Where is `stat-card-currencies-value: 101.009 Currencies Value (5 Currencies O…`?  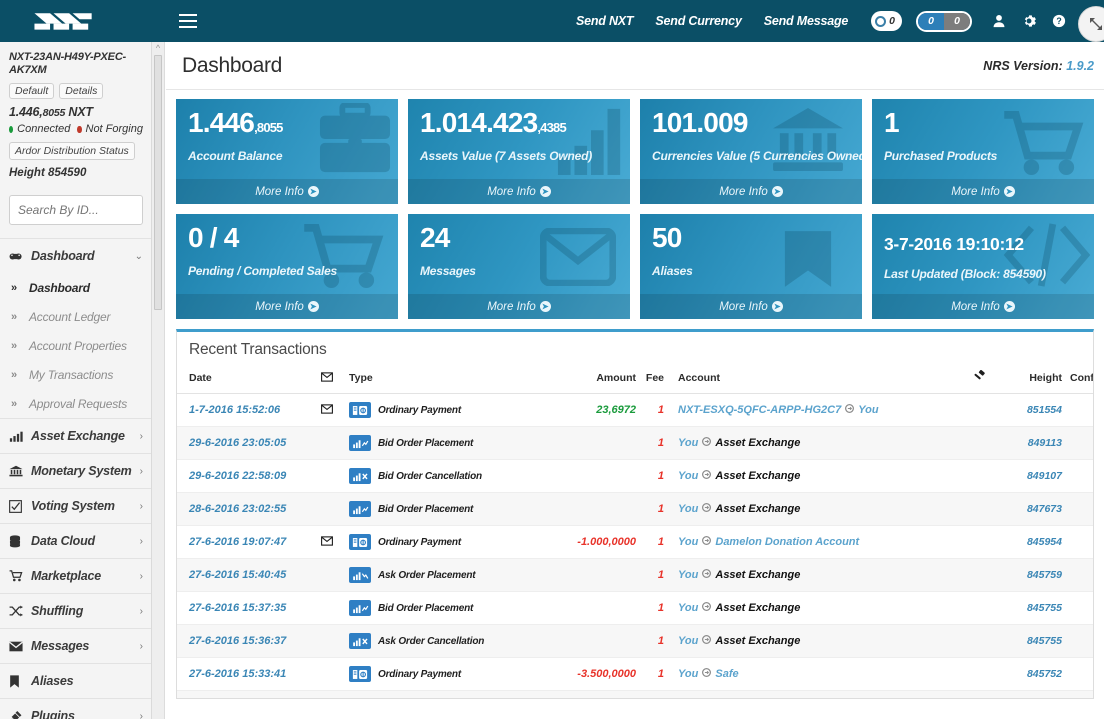 stat-card-currencies-value: 101.009 Currencies Value (5 Currencies O… is located at coordinates (751, 151).